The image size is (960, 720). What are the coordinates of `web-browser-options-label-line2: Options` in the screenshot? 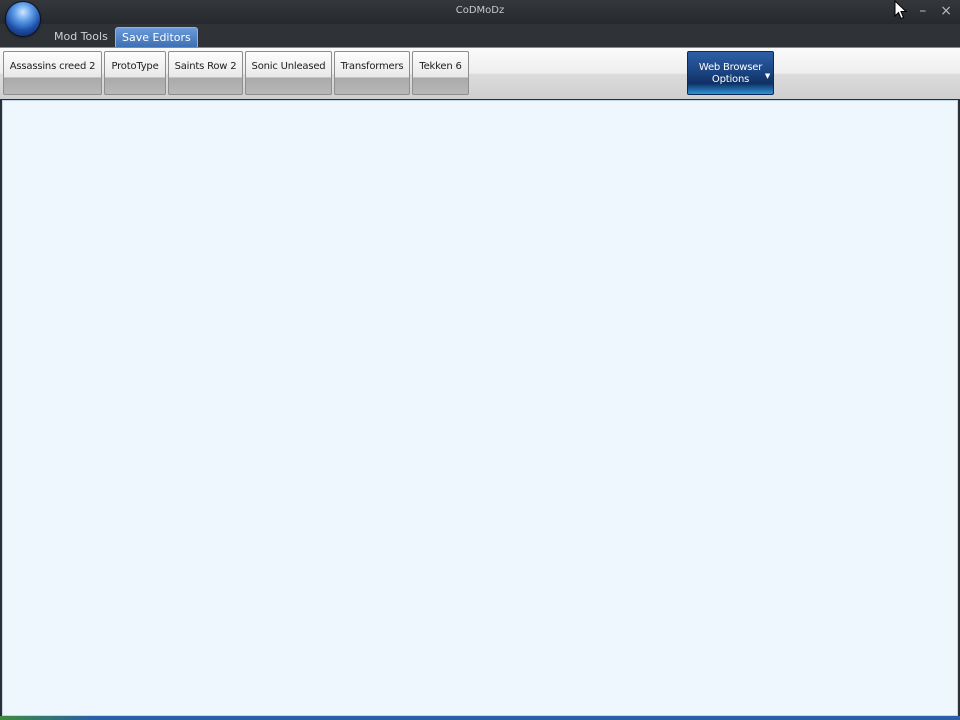 It's located at (730, 79).